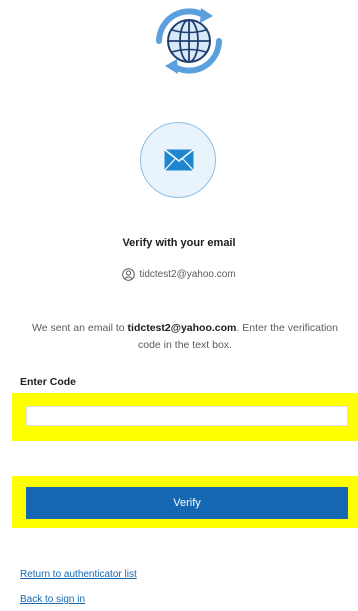 Image resolution: width=358 pixels, height=611 pixels. What do you see at coordinates (187, 416) in the screenshot?
I see `verification-code-input` at bounding box center [187, 416].